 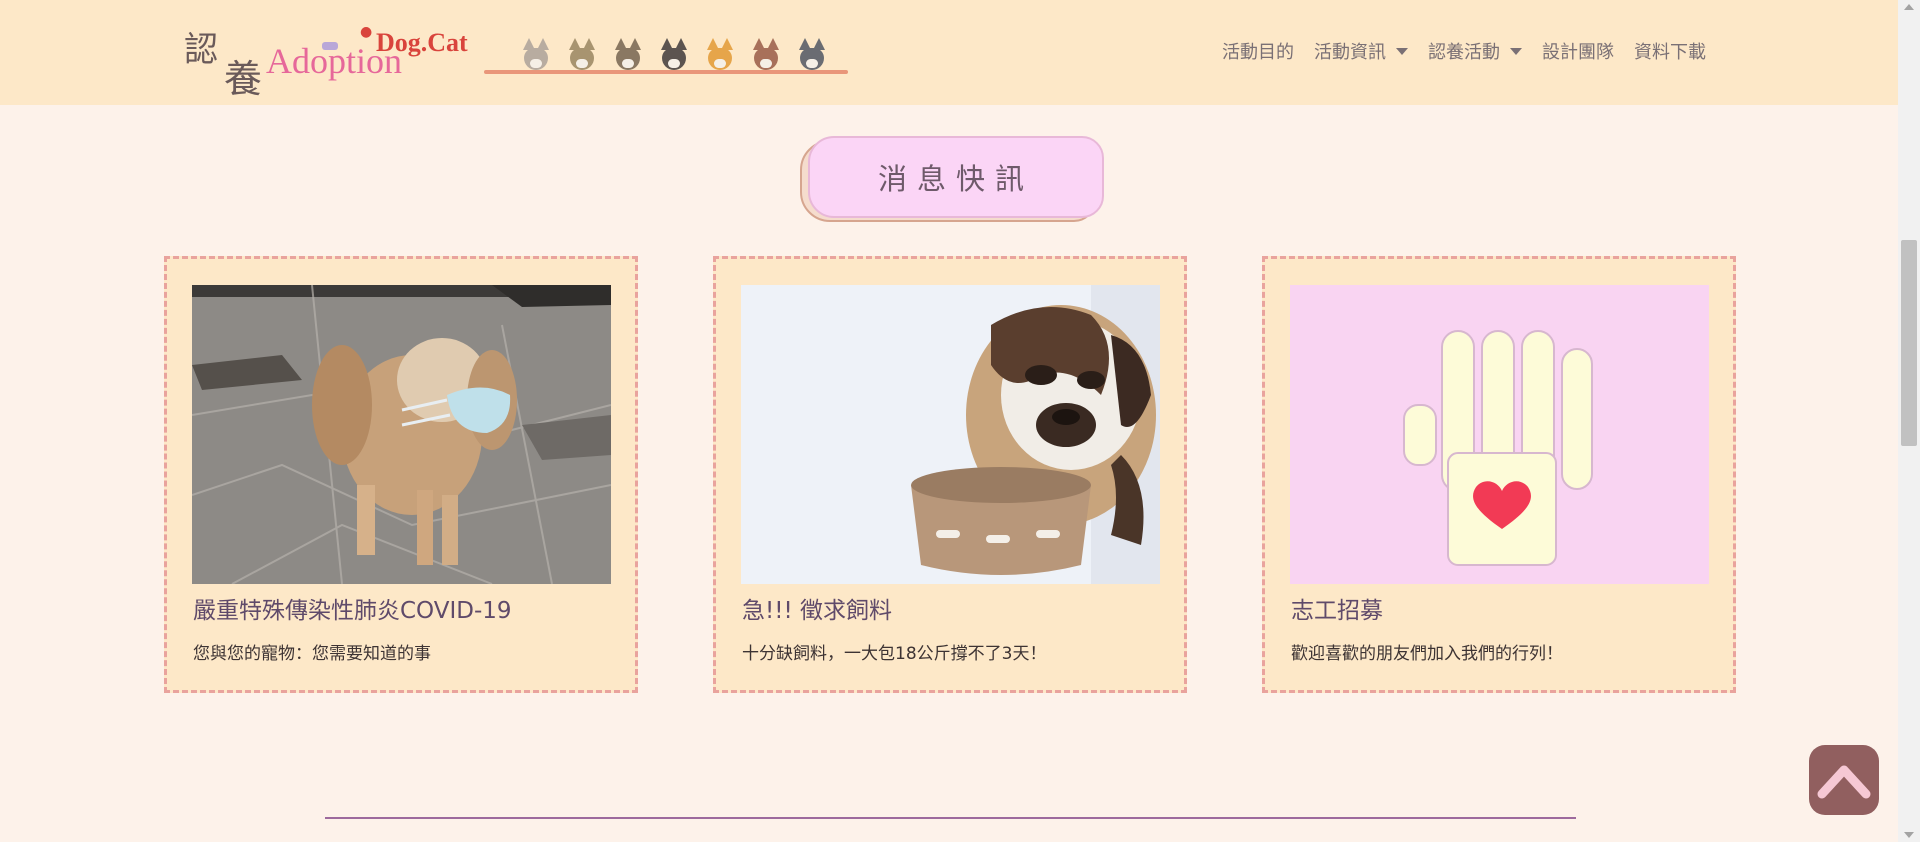 What do you see at coordinates (1427, 654) in the screenshot?
I see `card-description: 歡迎喜歡的朋友們加入我們的行列！` at bounding box center [1427, 654].